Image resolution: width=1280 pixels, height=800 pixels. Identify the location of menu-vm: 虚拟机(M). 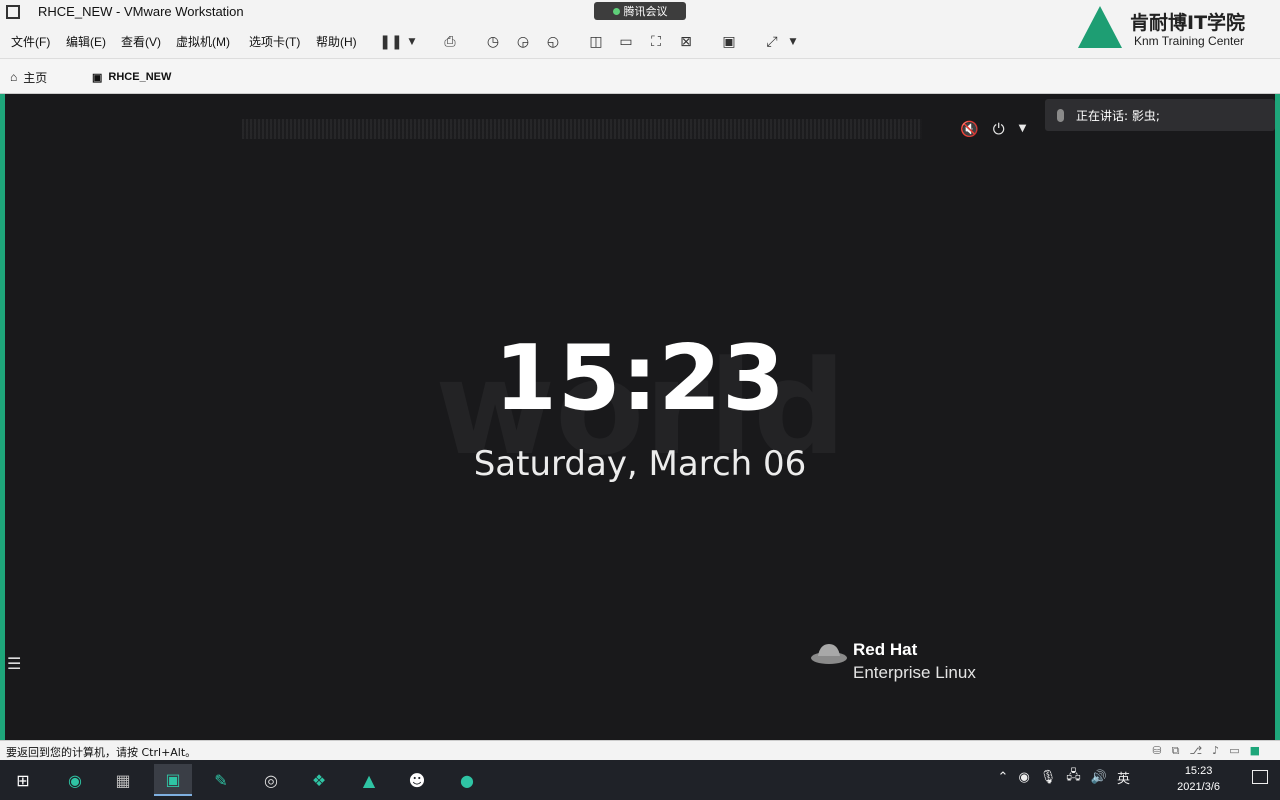
(203, 41).